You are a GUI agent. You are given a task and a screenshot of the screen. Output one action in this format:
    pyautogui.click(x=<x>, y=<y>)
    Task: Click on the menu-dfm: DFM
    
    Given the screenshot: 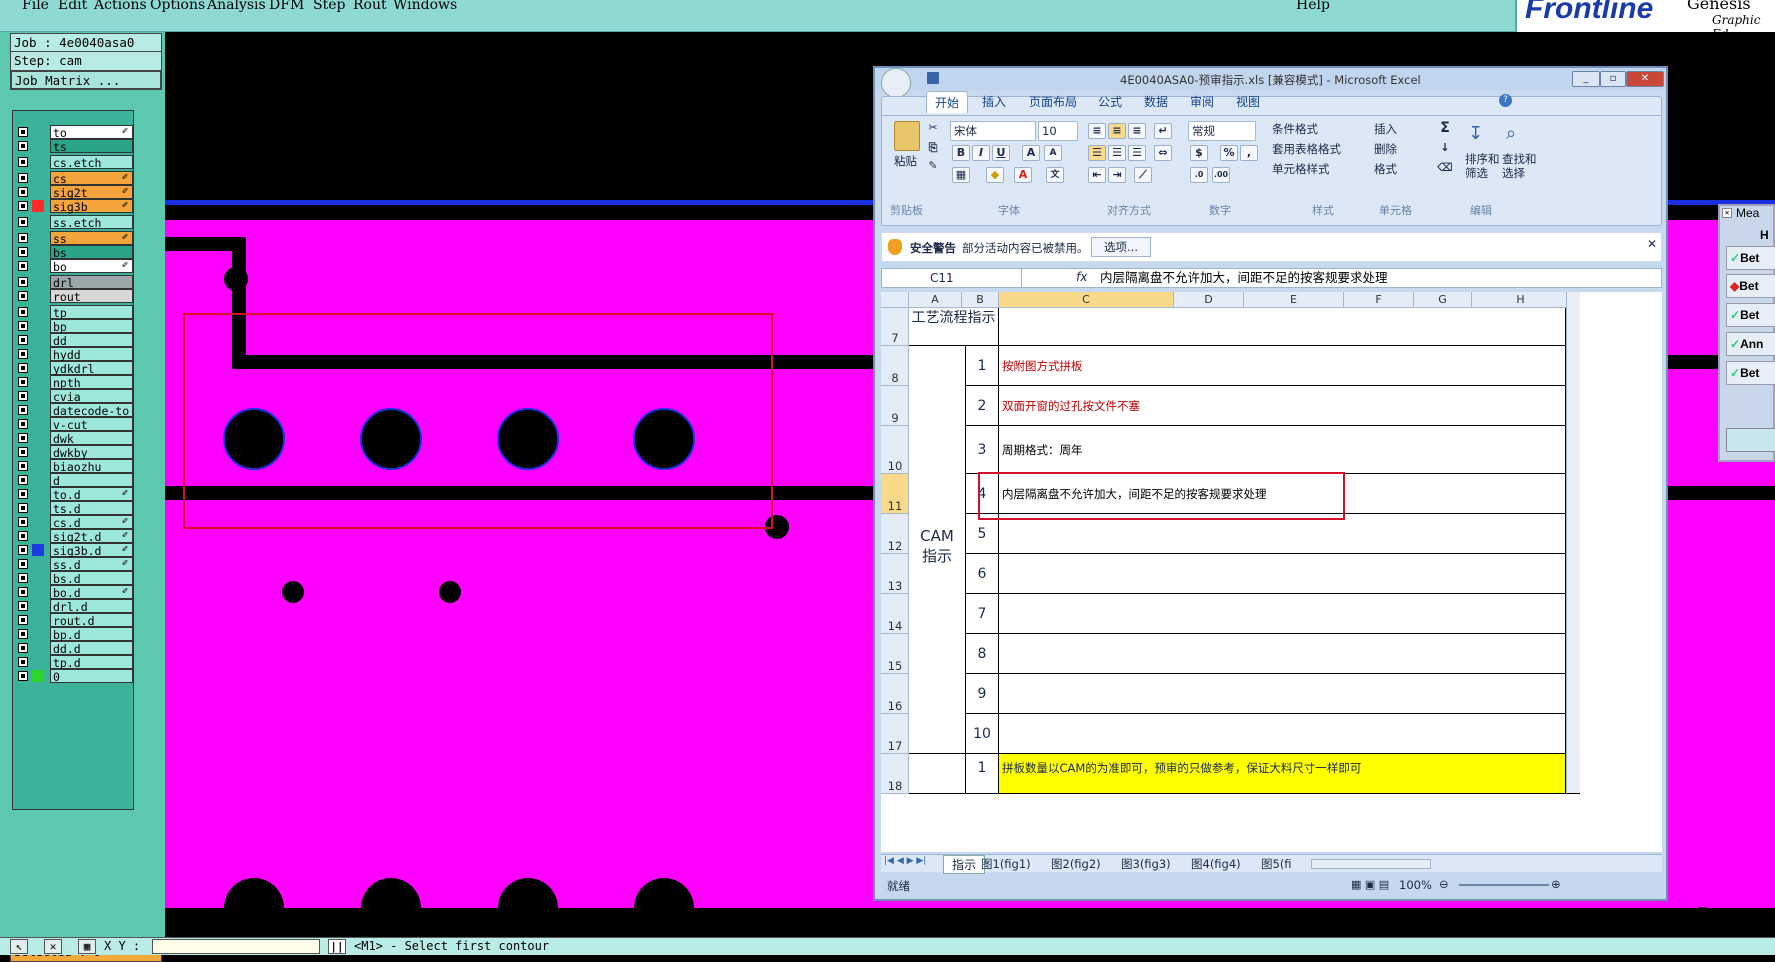 What is the action you would take?
    pyautogui.click(x=286, y=6)
    